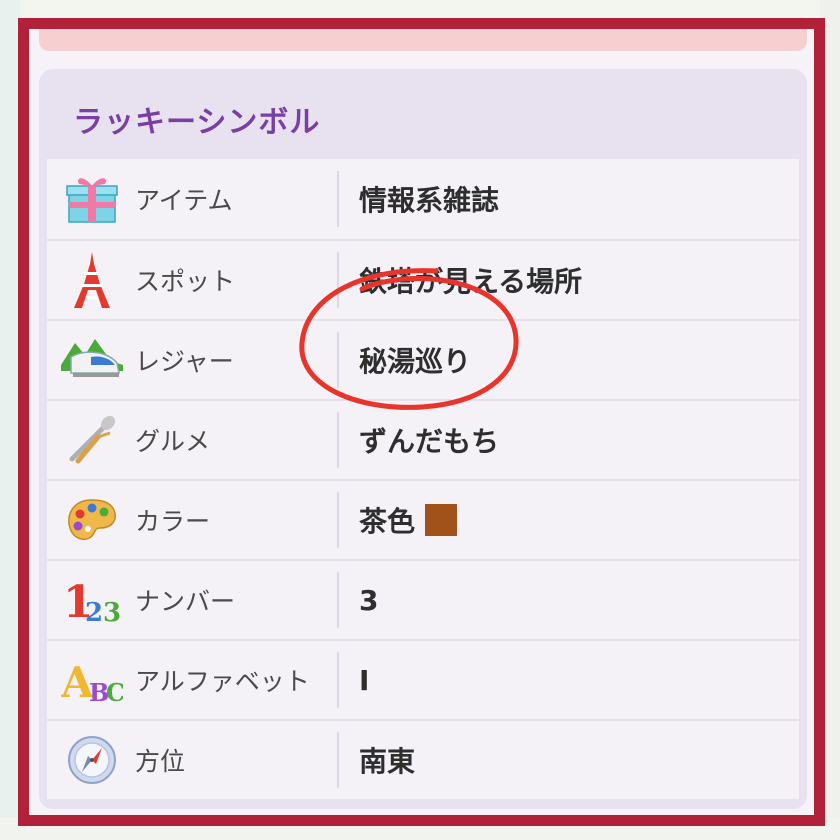 This screenshot has height=840, width=840. Describe the element at coordinates (429, 441) in the screenshot. I see `row-value: ずんだもち` at that location.